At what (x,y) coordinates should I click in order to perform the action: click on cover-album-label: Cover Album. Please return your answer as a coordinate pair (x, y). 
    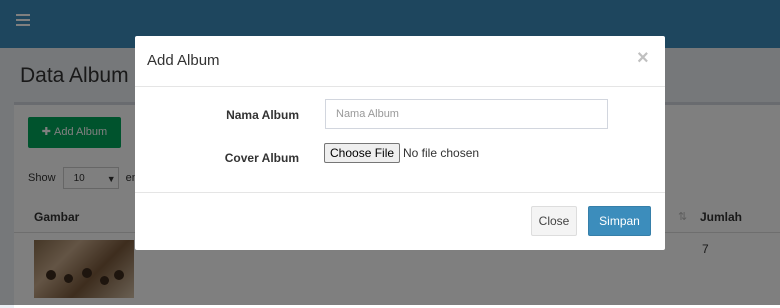
    Looking at the image, I should click on (261, 158).